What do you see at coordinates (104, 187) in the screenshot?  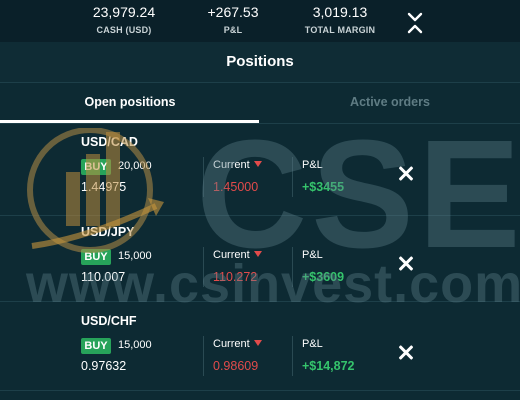 I see `open-price: 1.44975` at bounding box center [104, 187].